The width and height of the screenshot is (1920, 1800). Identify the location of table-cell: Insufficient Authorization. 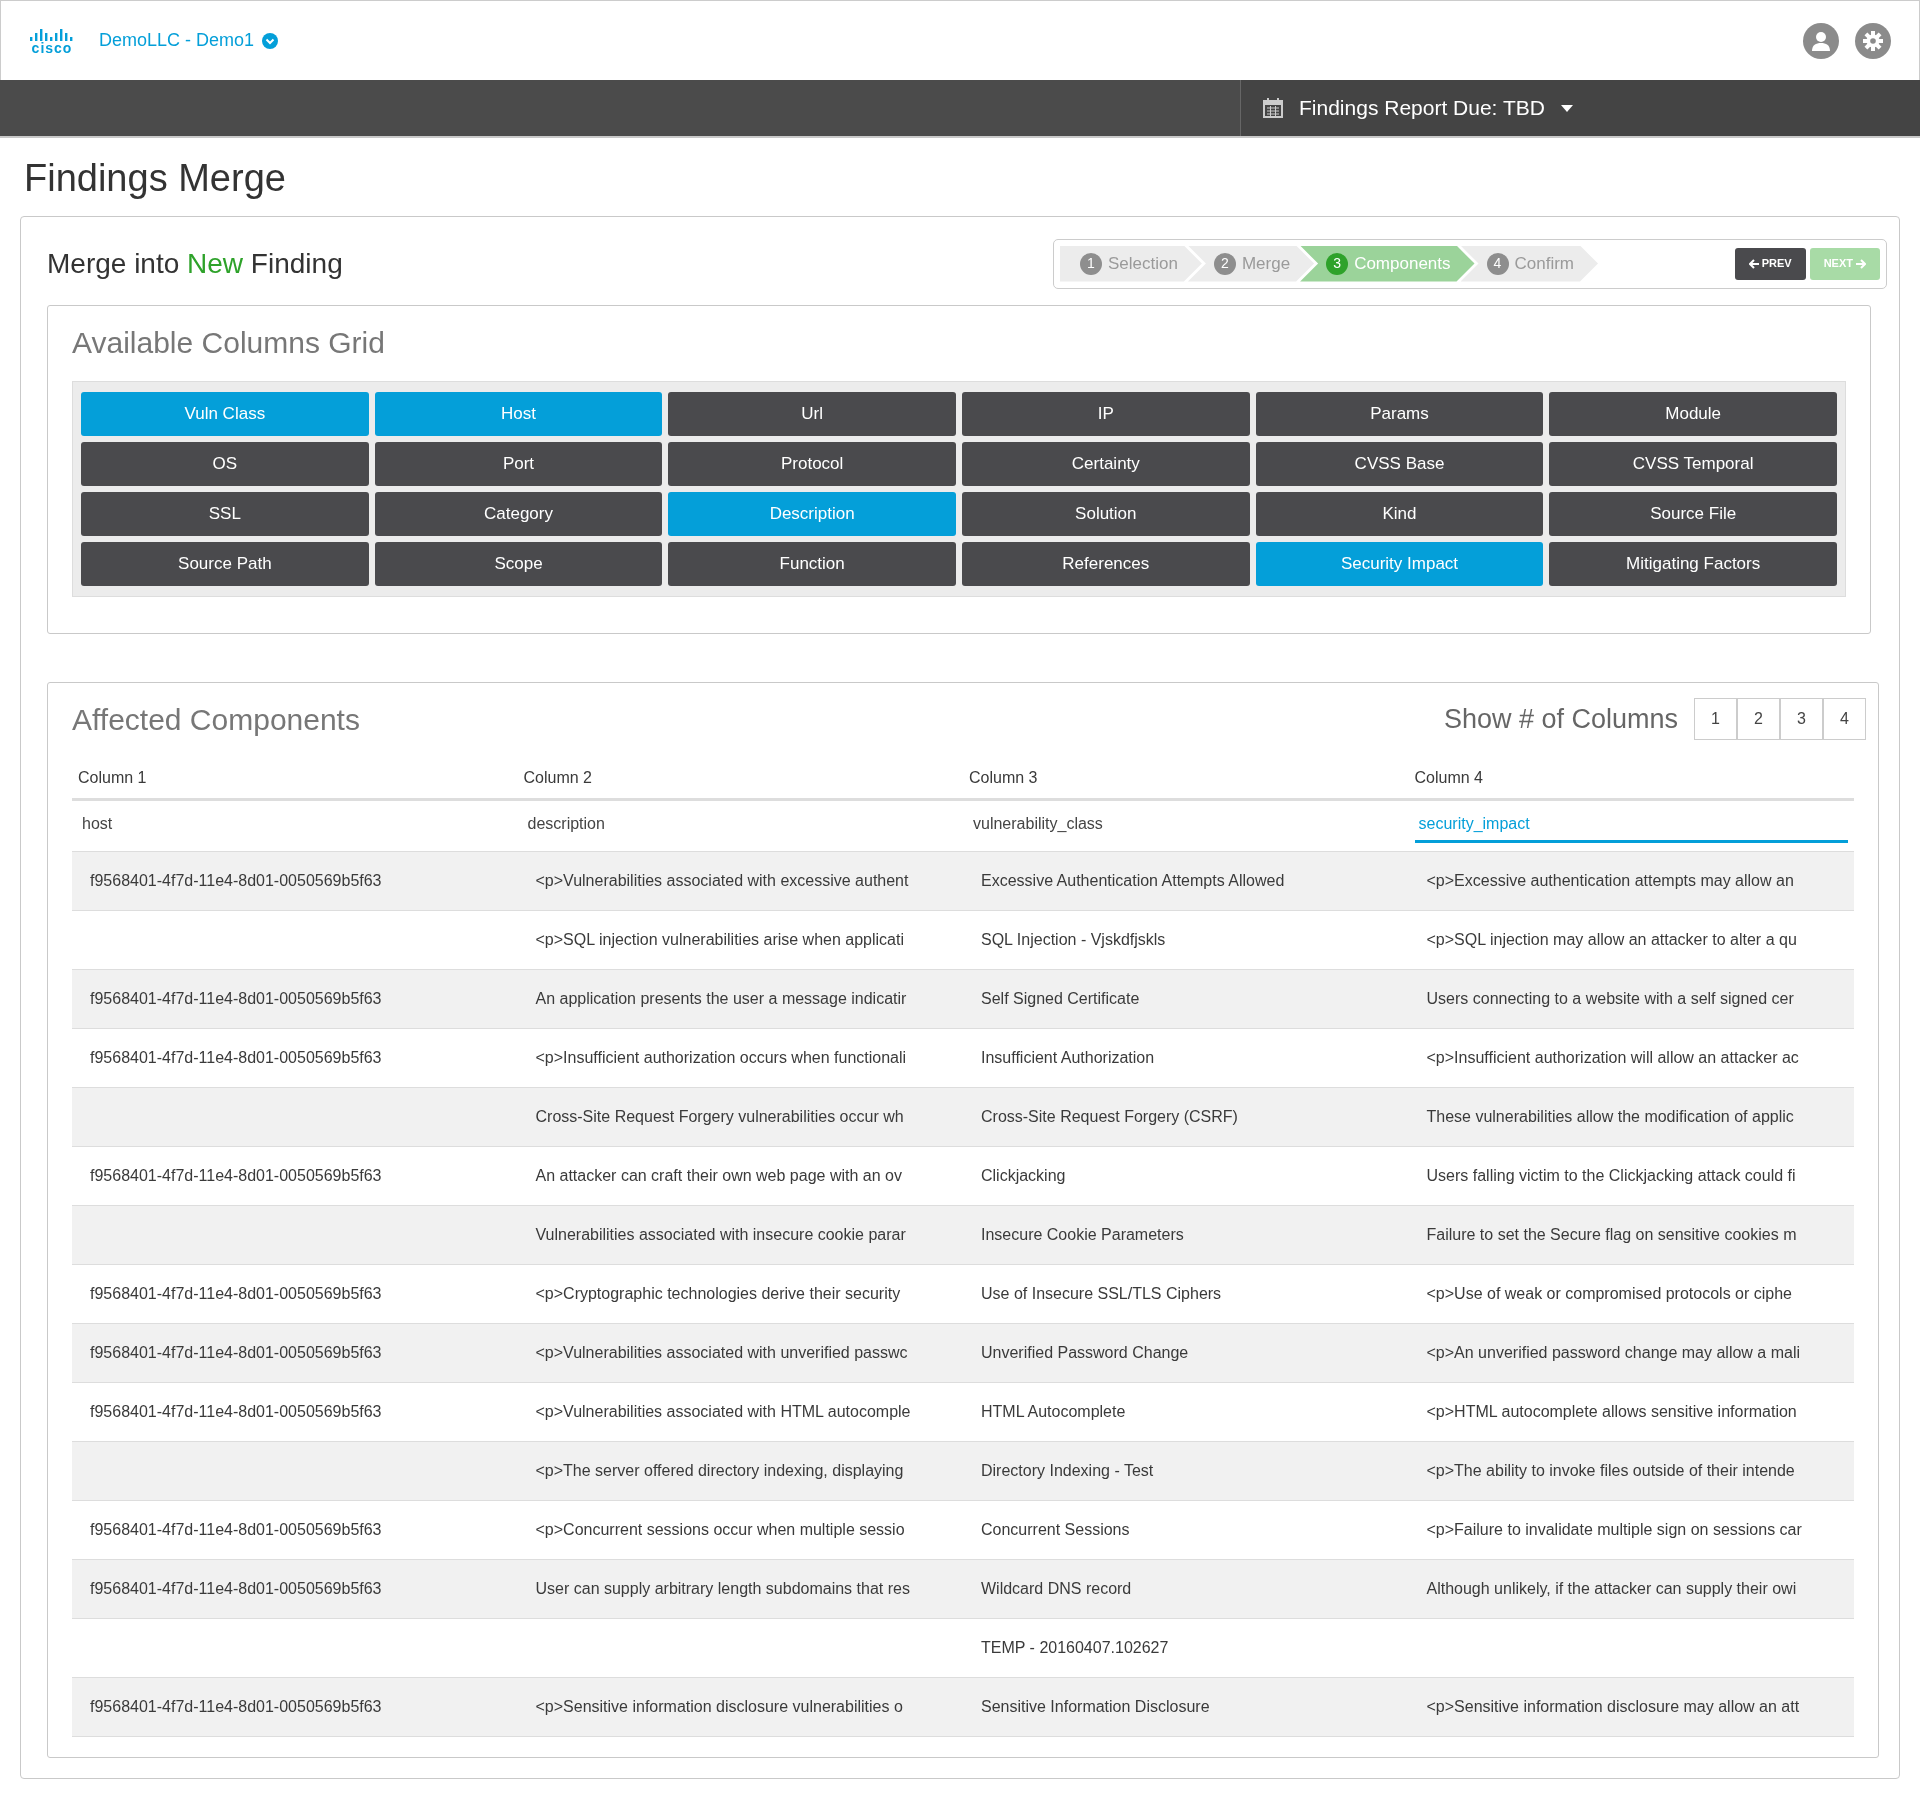
(1068, 1057).